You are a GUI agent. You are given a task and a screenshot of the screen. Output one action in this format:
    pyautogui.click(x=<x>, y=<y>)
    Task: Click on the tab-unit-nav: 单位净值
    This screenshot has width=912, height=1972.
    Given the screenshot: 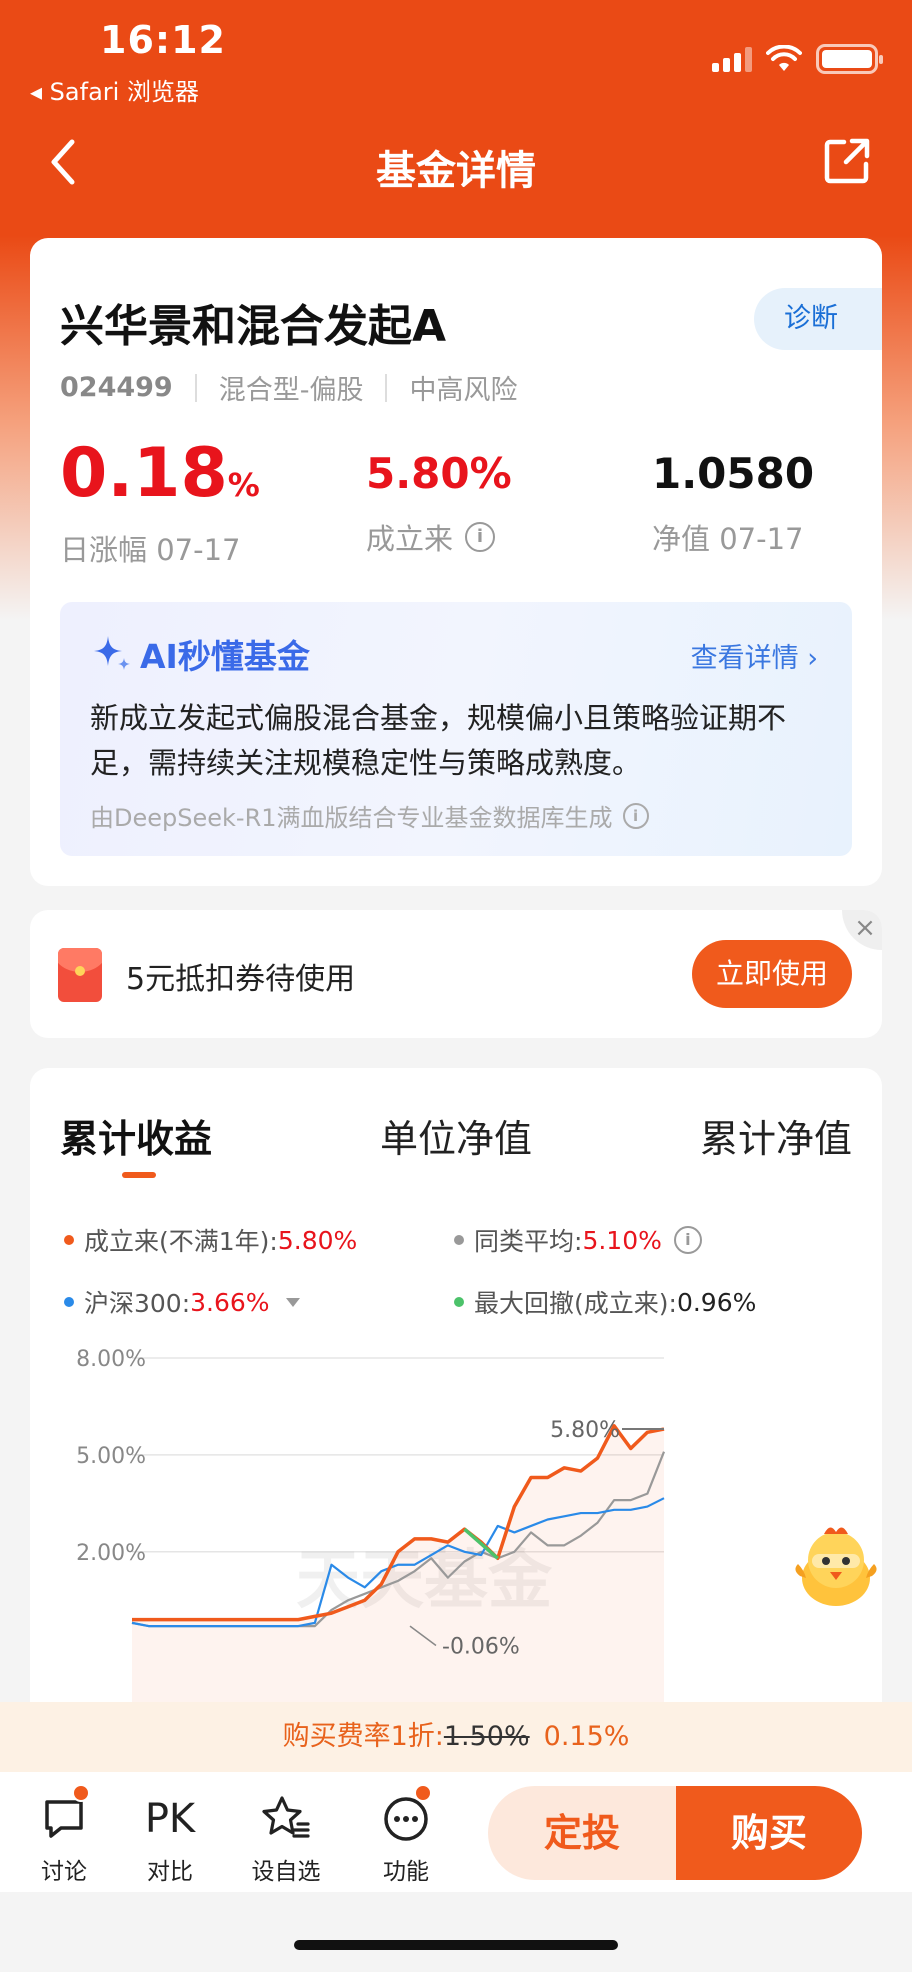 What is the action you would take?
    pyautogui.click(x=456, y=1135)
    